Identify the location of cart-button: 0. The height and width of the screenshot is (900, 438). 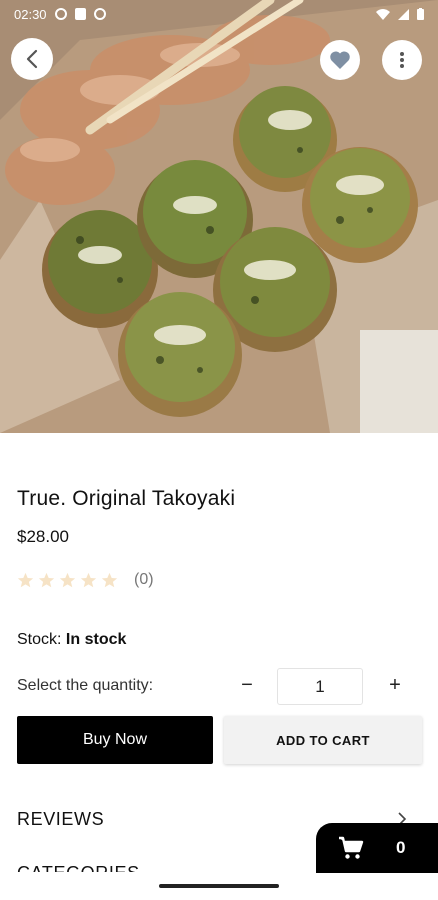
(377, 848).